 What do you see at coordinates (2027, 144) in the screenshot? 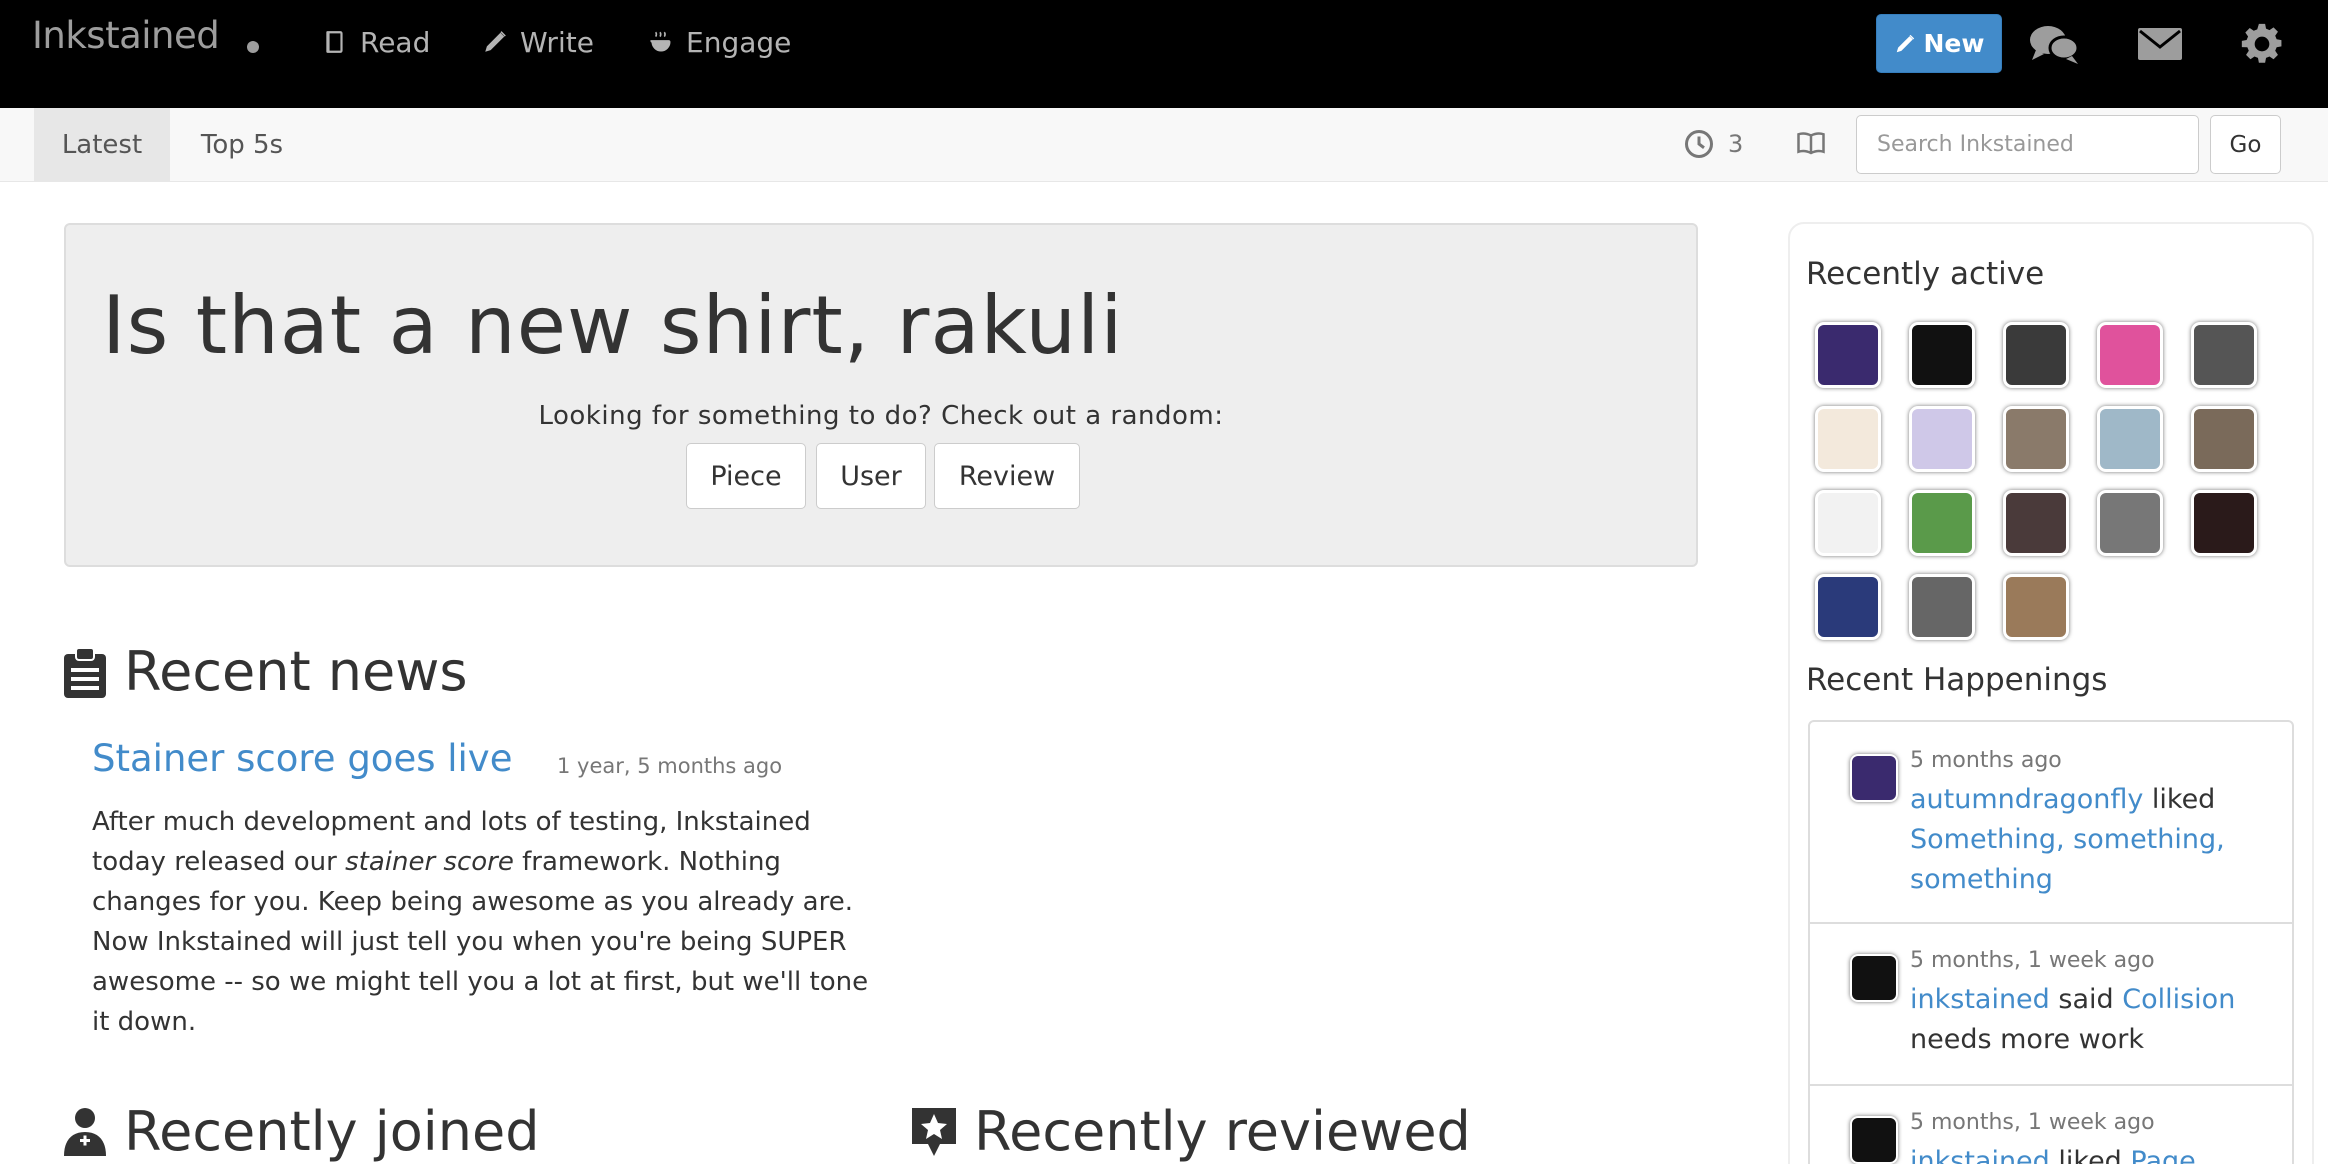
I see `search-input` at bounding box center [2027, 144].